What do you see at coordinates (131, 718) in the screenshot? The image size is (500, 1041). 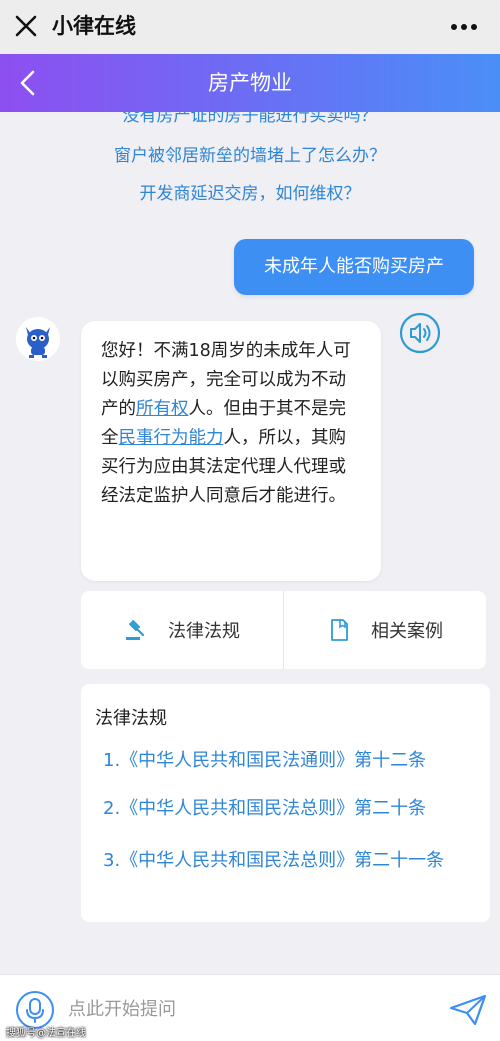 I see `laws-panel-title: 法律法规` at bounding box center [131, 718].